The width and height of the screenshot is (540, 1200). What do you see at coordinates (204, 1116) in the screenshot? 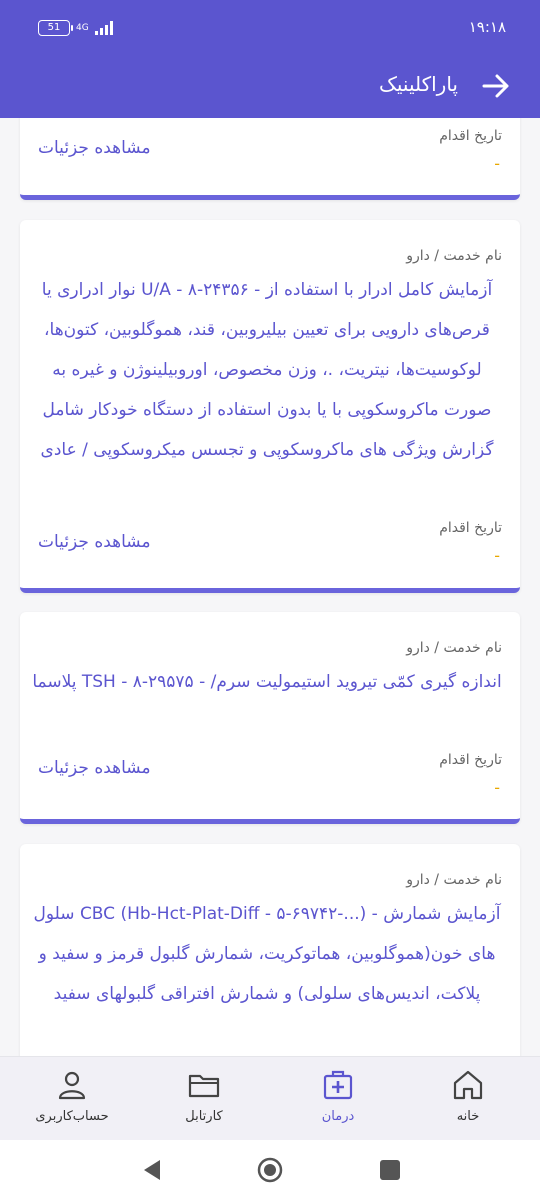
I see `nav-label-cartable: کارتابل` at bounding box center [204, 1116].